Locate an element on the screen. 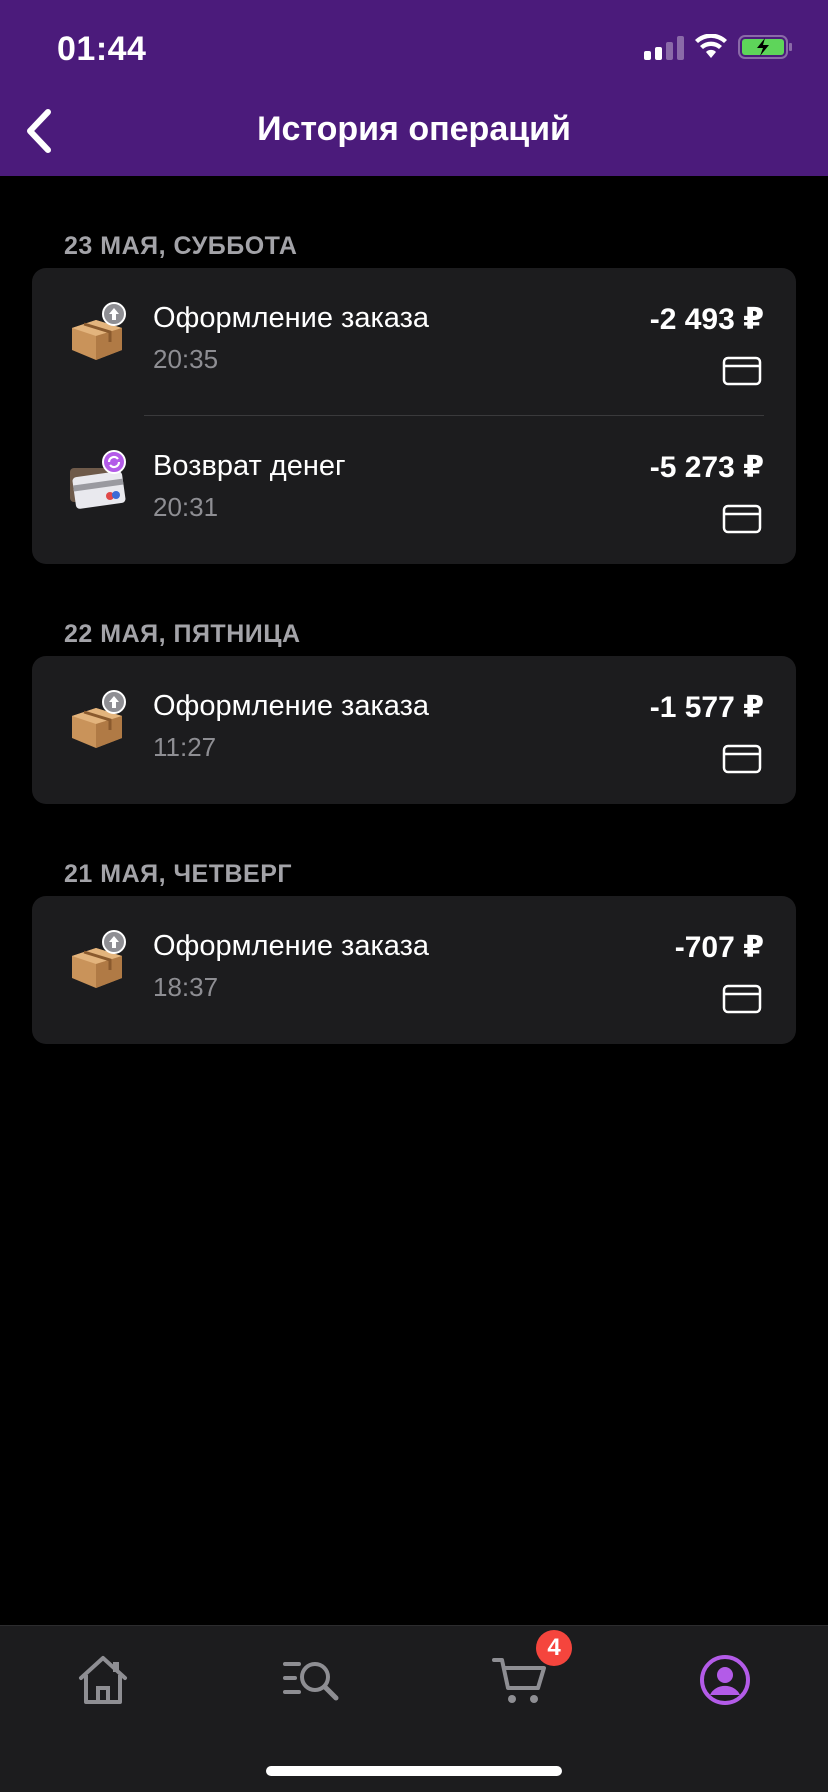 The width and height of the screenshot is (828, 1792). status-icons is located at coordinates (719, 47).